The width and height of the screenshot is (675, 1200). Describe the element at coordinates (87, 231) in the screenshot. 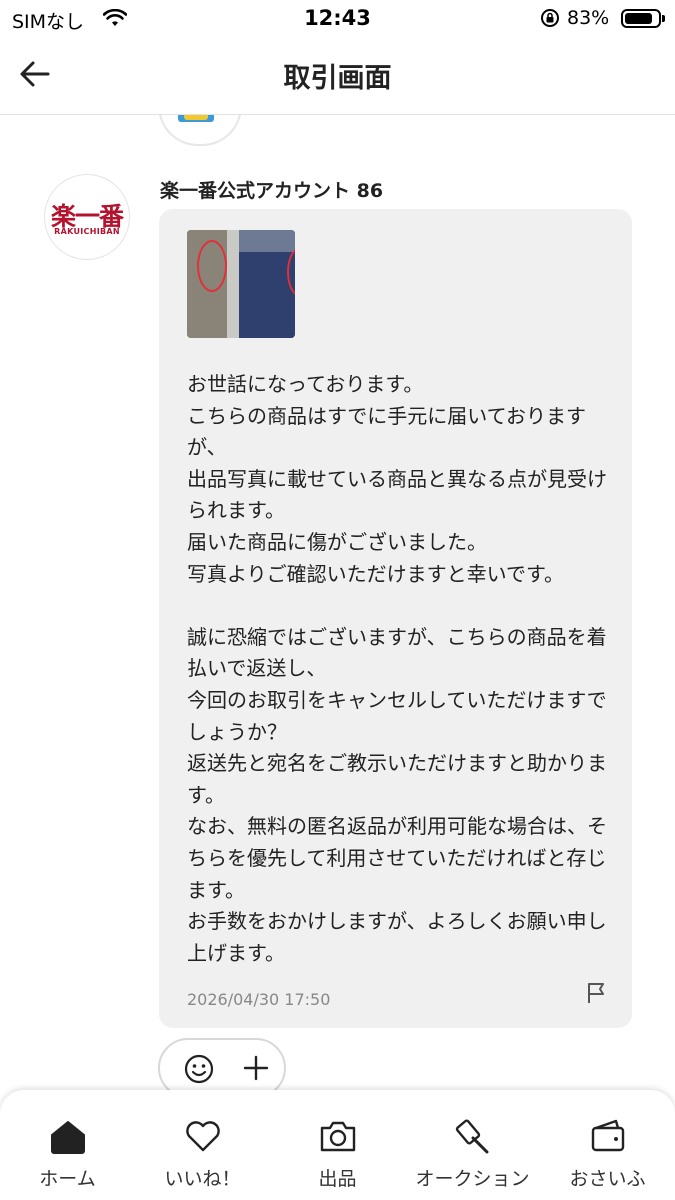

I see `sender-logo-subtext: RAKUICHIBAN` at that location.